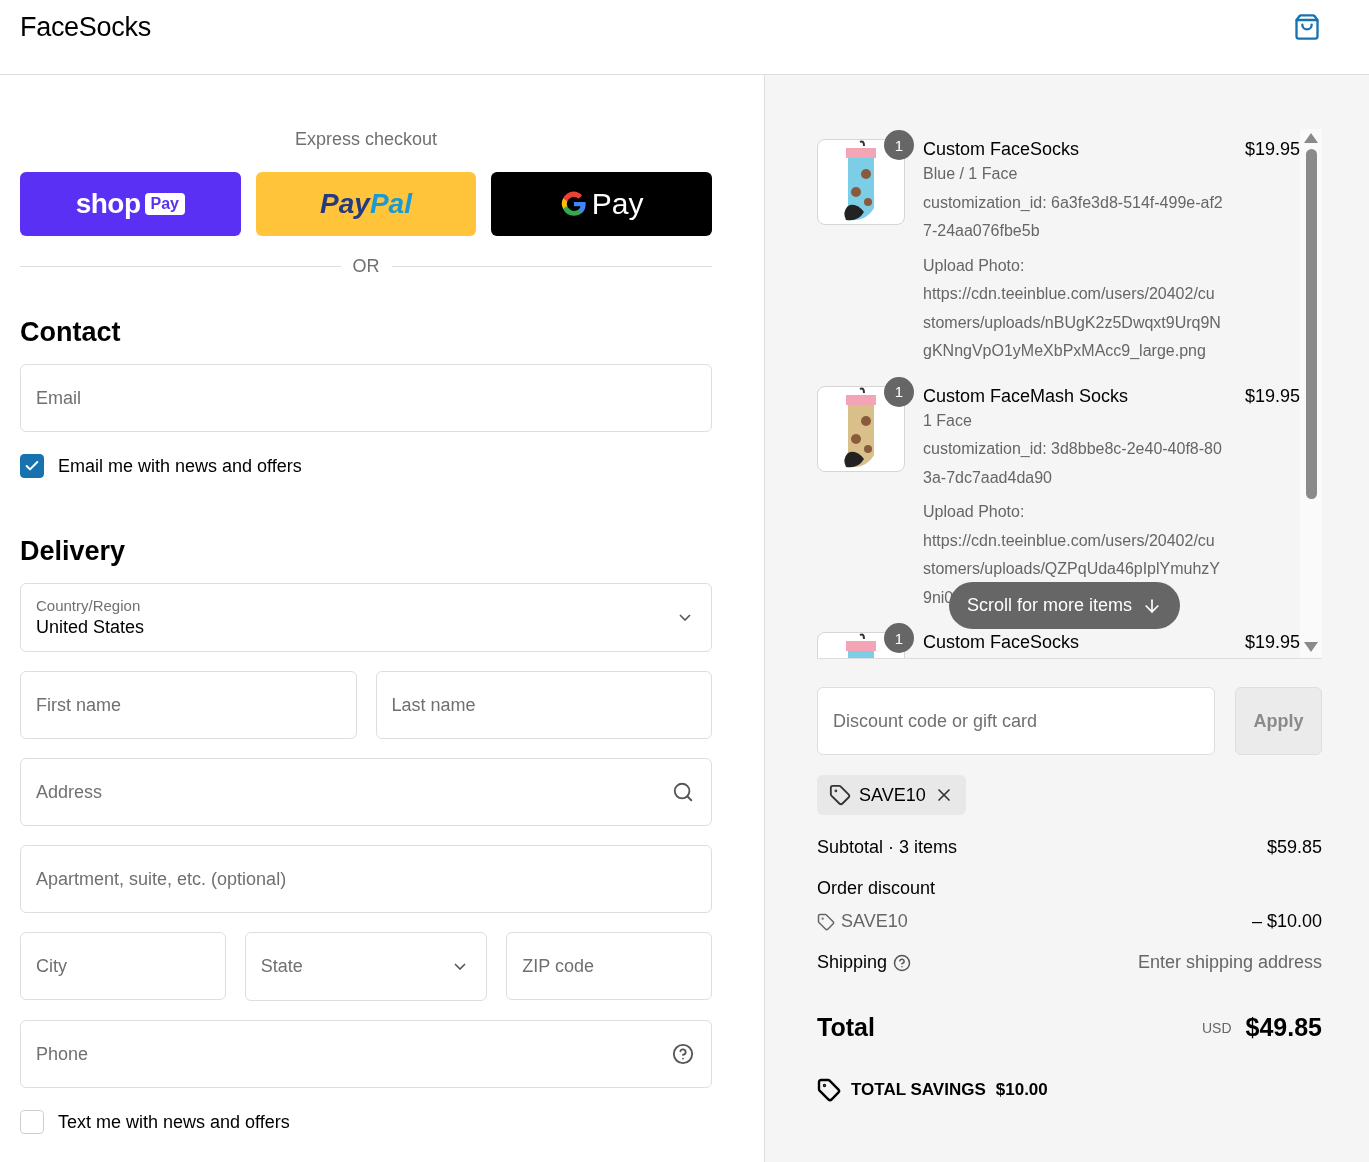 This screenshot has width=1369, height=1162. What do you see at coordinates (1311, 647) in the screenshot?
I see `scroll-down-icon` at bounding box center [1311, 647].